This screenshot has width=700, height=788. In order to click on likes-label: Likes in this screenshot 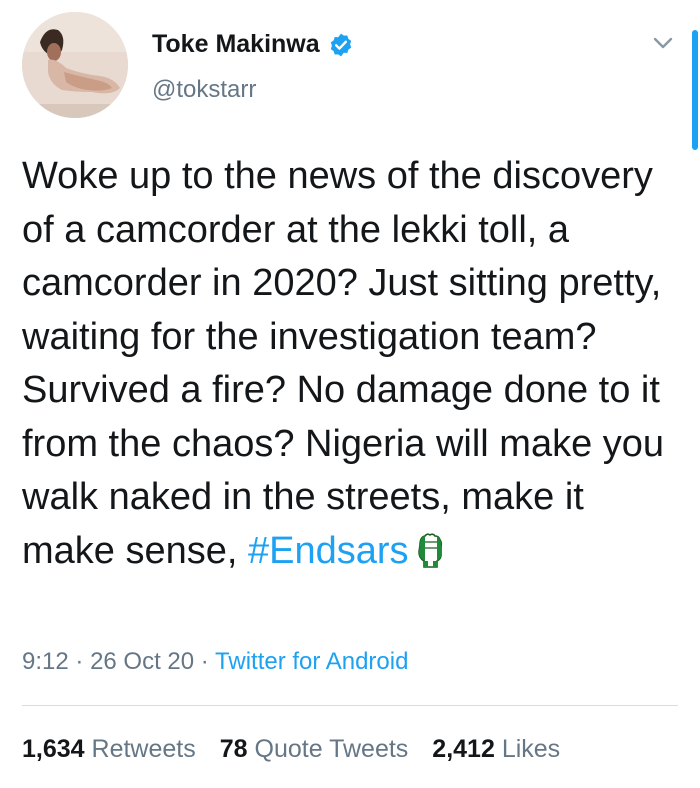, I will do `click(531, 749)`.